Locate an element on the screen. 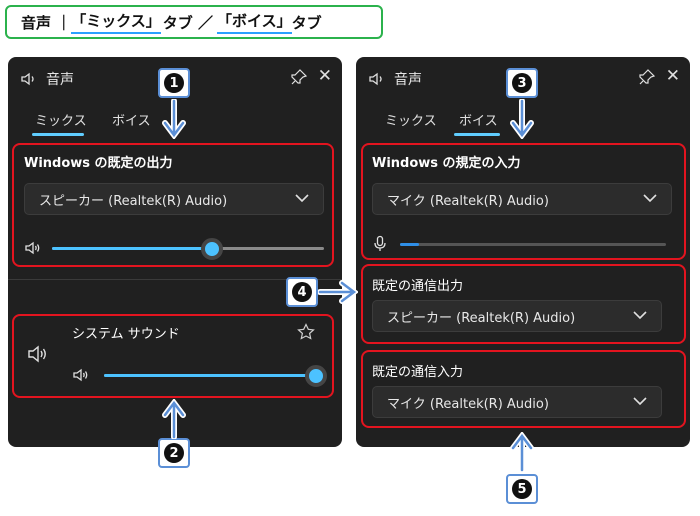 The width and height of the screenshot is (700, 516). callout-5: 5 is located at coordinates (522, 489).